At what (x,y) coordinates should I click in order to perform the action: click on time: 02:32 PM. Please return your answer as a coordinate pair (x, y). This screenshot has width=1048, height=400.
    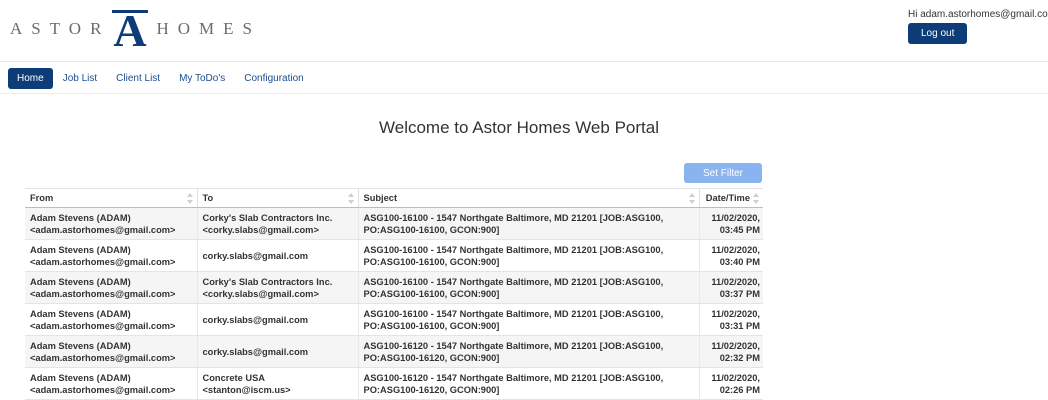
    Looking at the image, I should click on (739, 357).